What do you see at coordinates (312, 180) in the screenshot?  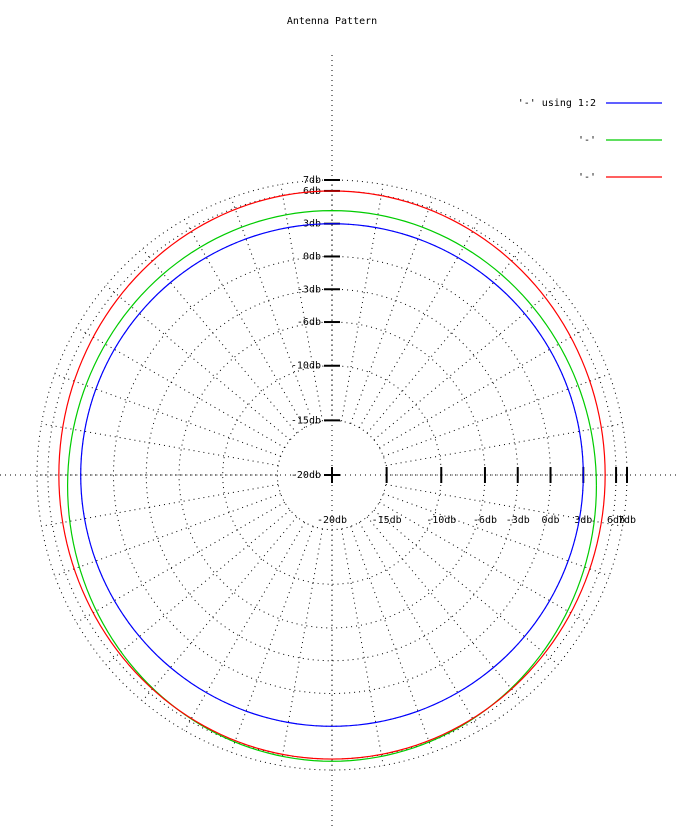 I see `y-tick-label: 7db` at bounding box center [312, 180].